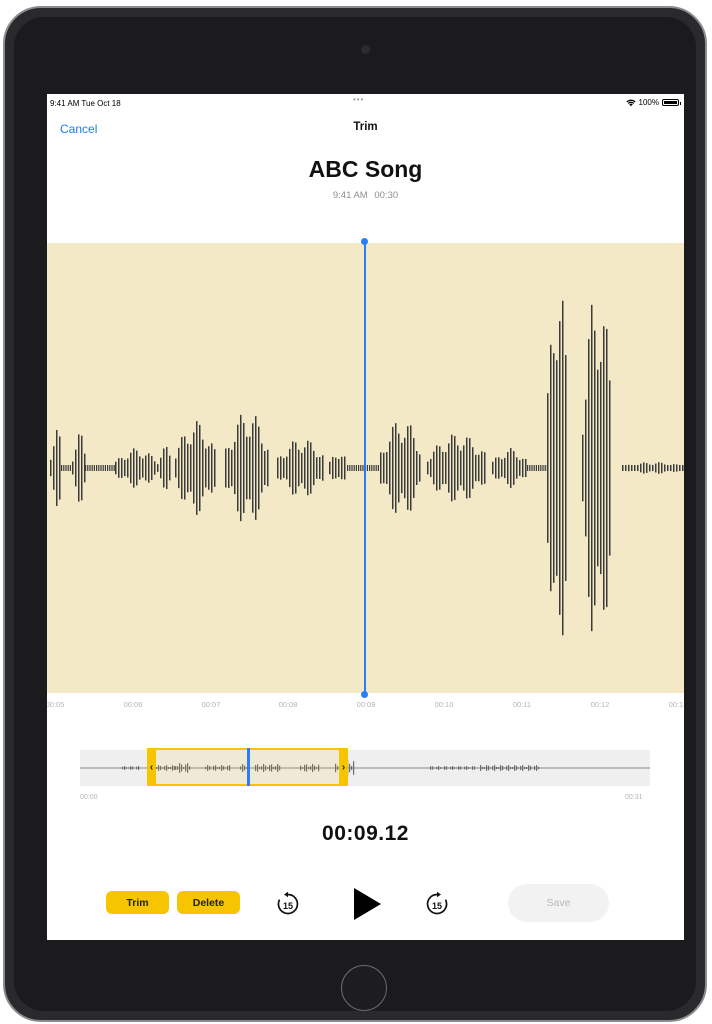 This screenshot has width=712, height=1024. What do you see at coordinates (208, 902) in the screenshot?
I see `delete-button: Delete` at bounding box center [208, 902].